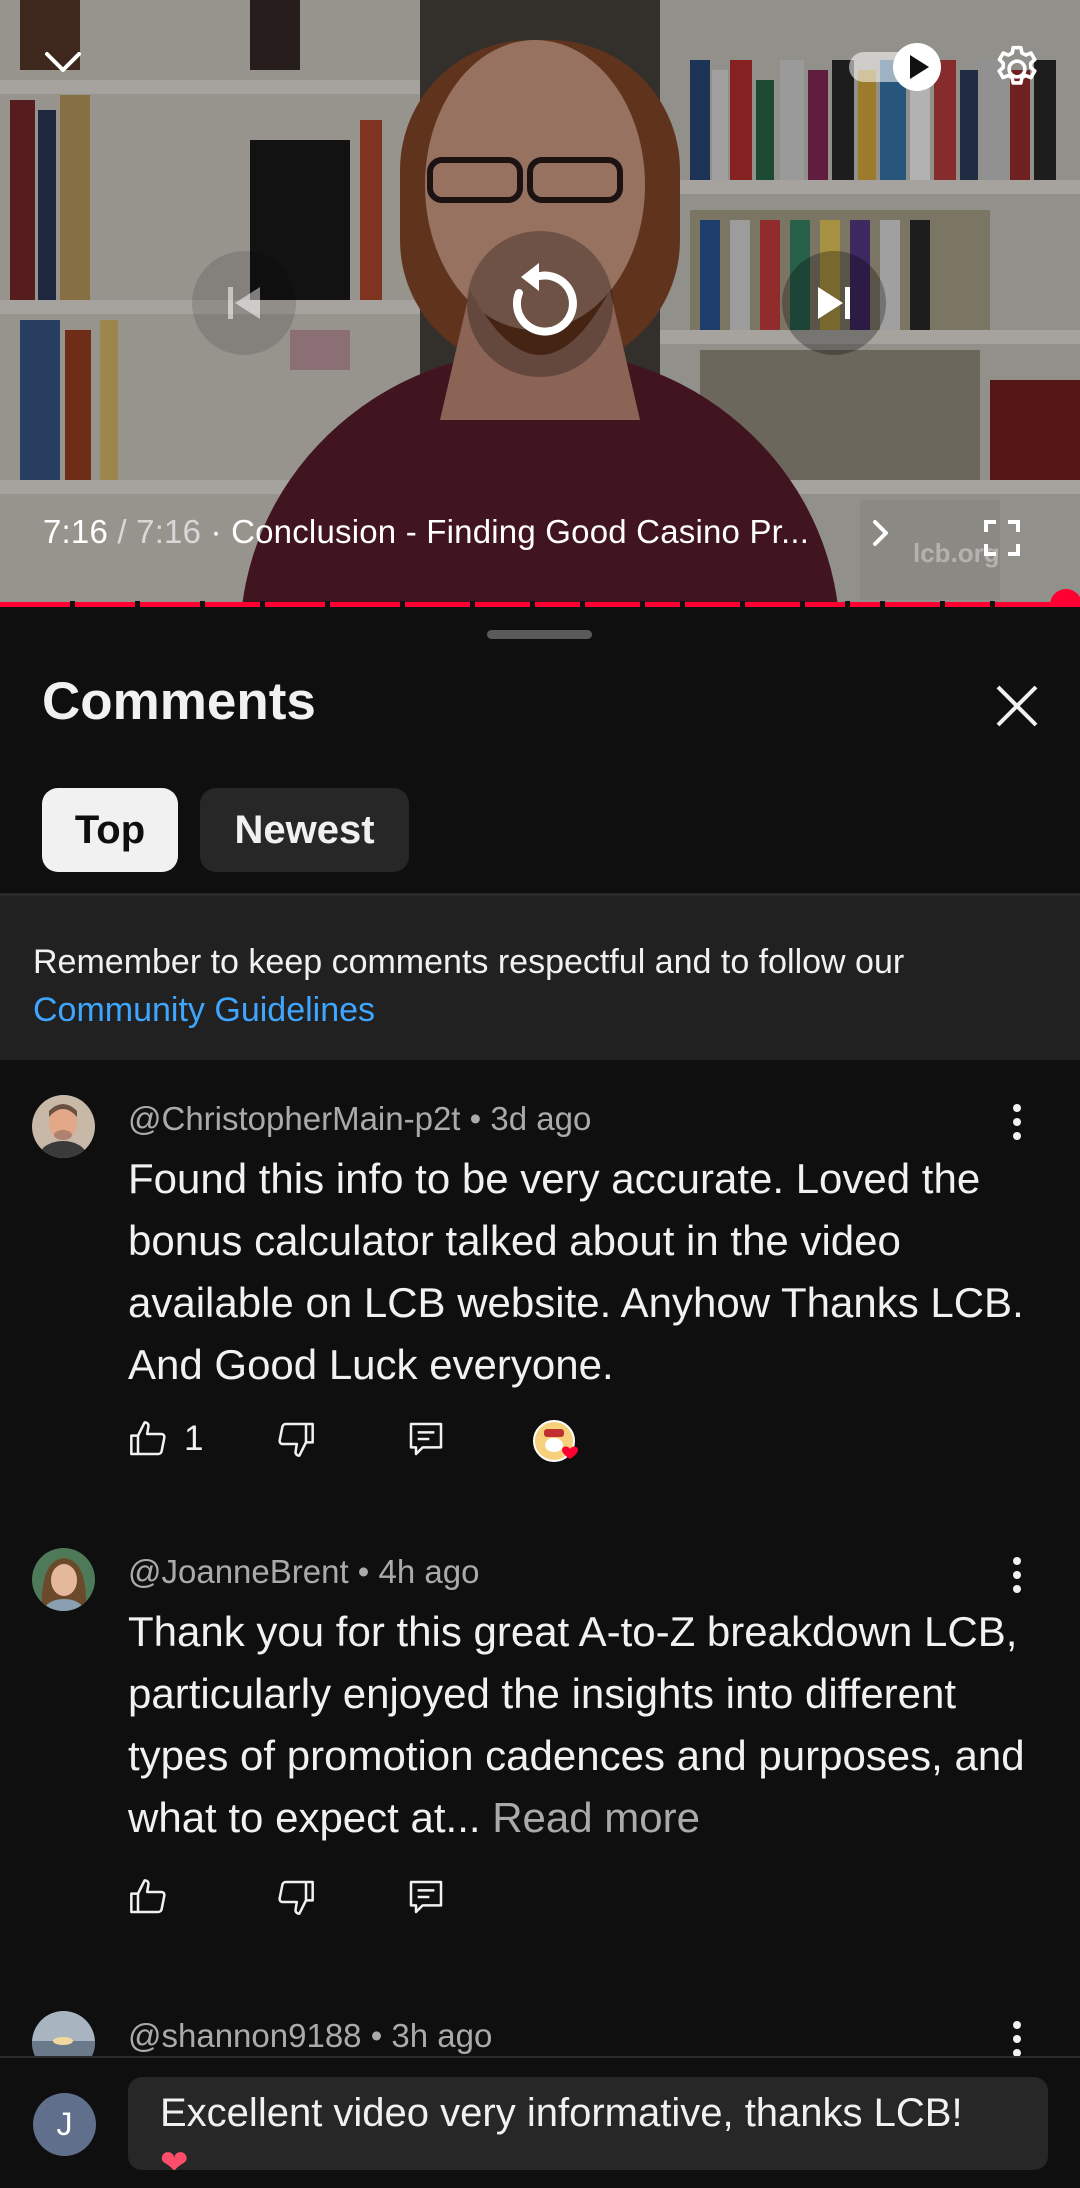 The image size is (1080, 2188). I want to click on comment-author: @JoanneBrent, so click(238, 1571).